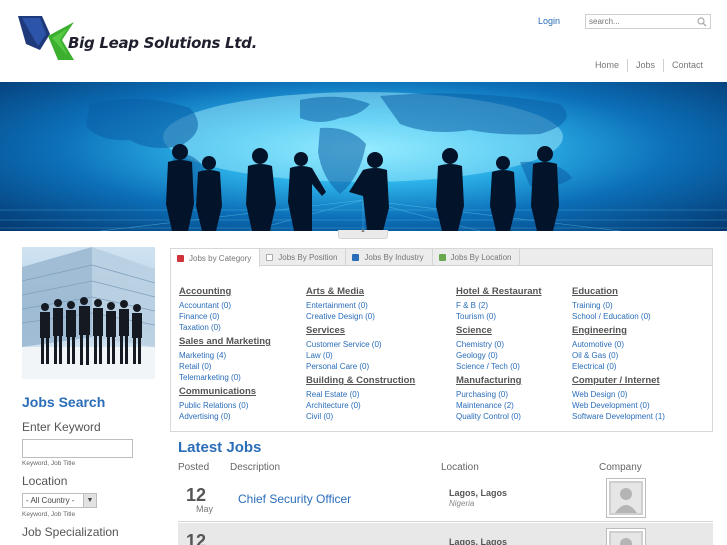  What do you see at coordinates (360, 331) in the screenshot?
I see `category-heading: Services` at bounding box center [360, 331].